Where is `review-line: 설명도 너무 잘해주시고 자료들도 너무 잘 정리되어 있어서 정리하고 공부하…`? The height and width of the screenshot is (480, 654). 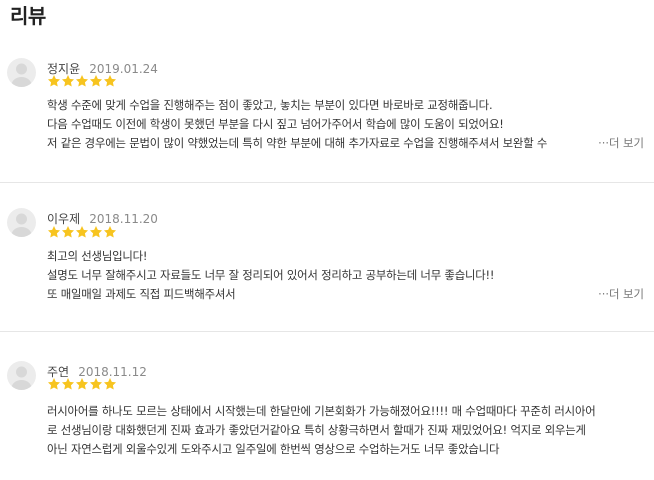 review-line: 설명도 너무 잘해주시고 자료들도 너무 잘 정리되어 있어서 정리하고 공부하… is located at coordinates (271, 275).